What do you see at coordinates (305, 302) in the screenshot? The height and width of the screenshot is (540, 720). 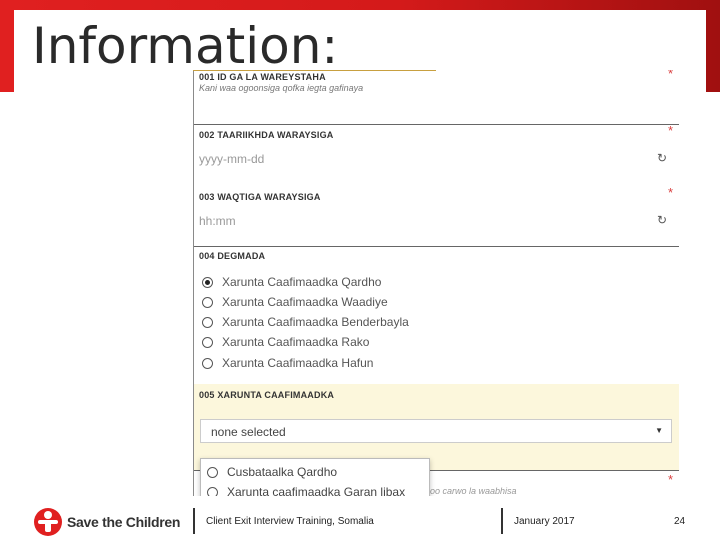 I see `radio-option-label: Xarunta Caafimaadka Waadiye` at bounding box center [305, 302].